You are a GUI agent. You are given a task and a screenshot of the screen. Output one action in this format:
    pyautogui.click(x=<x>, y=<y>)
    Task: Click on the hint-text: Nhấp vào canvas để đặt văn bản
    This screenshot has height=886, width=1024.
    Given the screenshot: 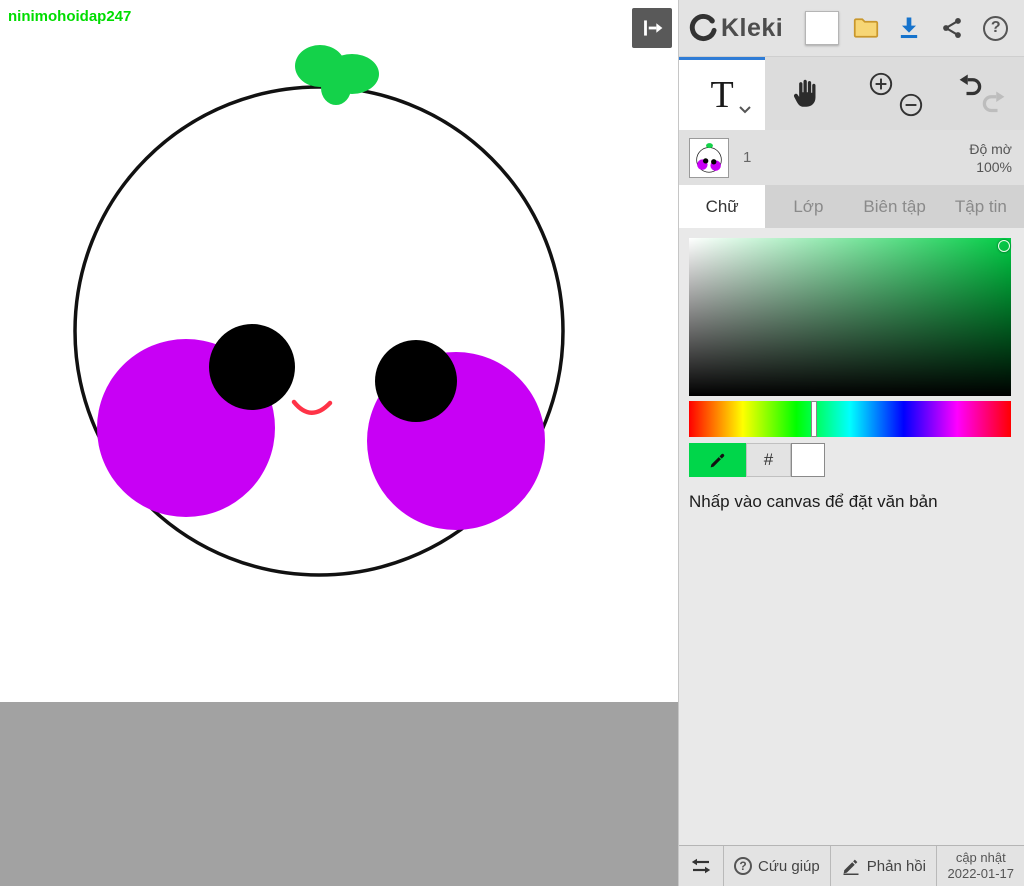 What is the action you would take?
    pyautogui.click(x=813, y=501)
    